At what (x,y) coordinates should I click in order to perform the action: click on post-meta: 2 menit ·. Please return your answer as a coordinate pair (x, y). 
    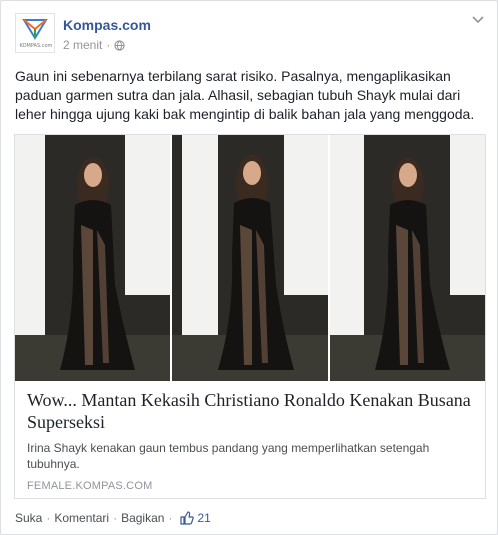
    Looking at the image, I should click on (94, 45).